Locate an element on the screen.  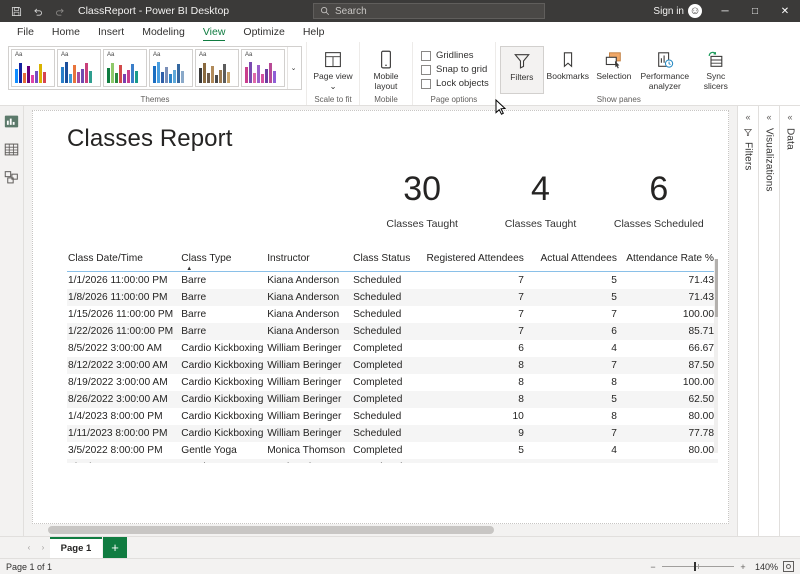
themes-gallery: Aa Aa Aa Aa Aa Aa ⌄ is located at coordinates (155, 68).